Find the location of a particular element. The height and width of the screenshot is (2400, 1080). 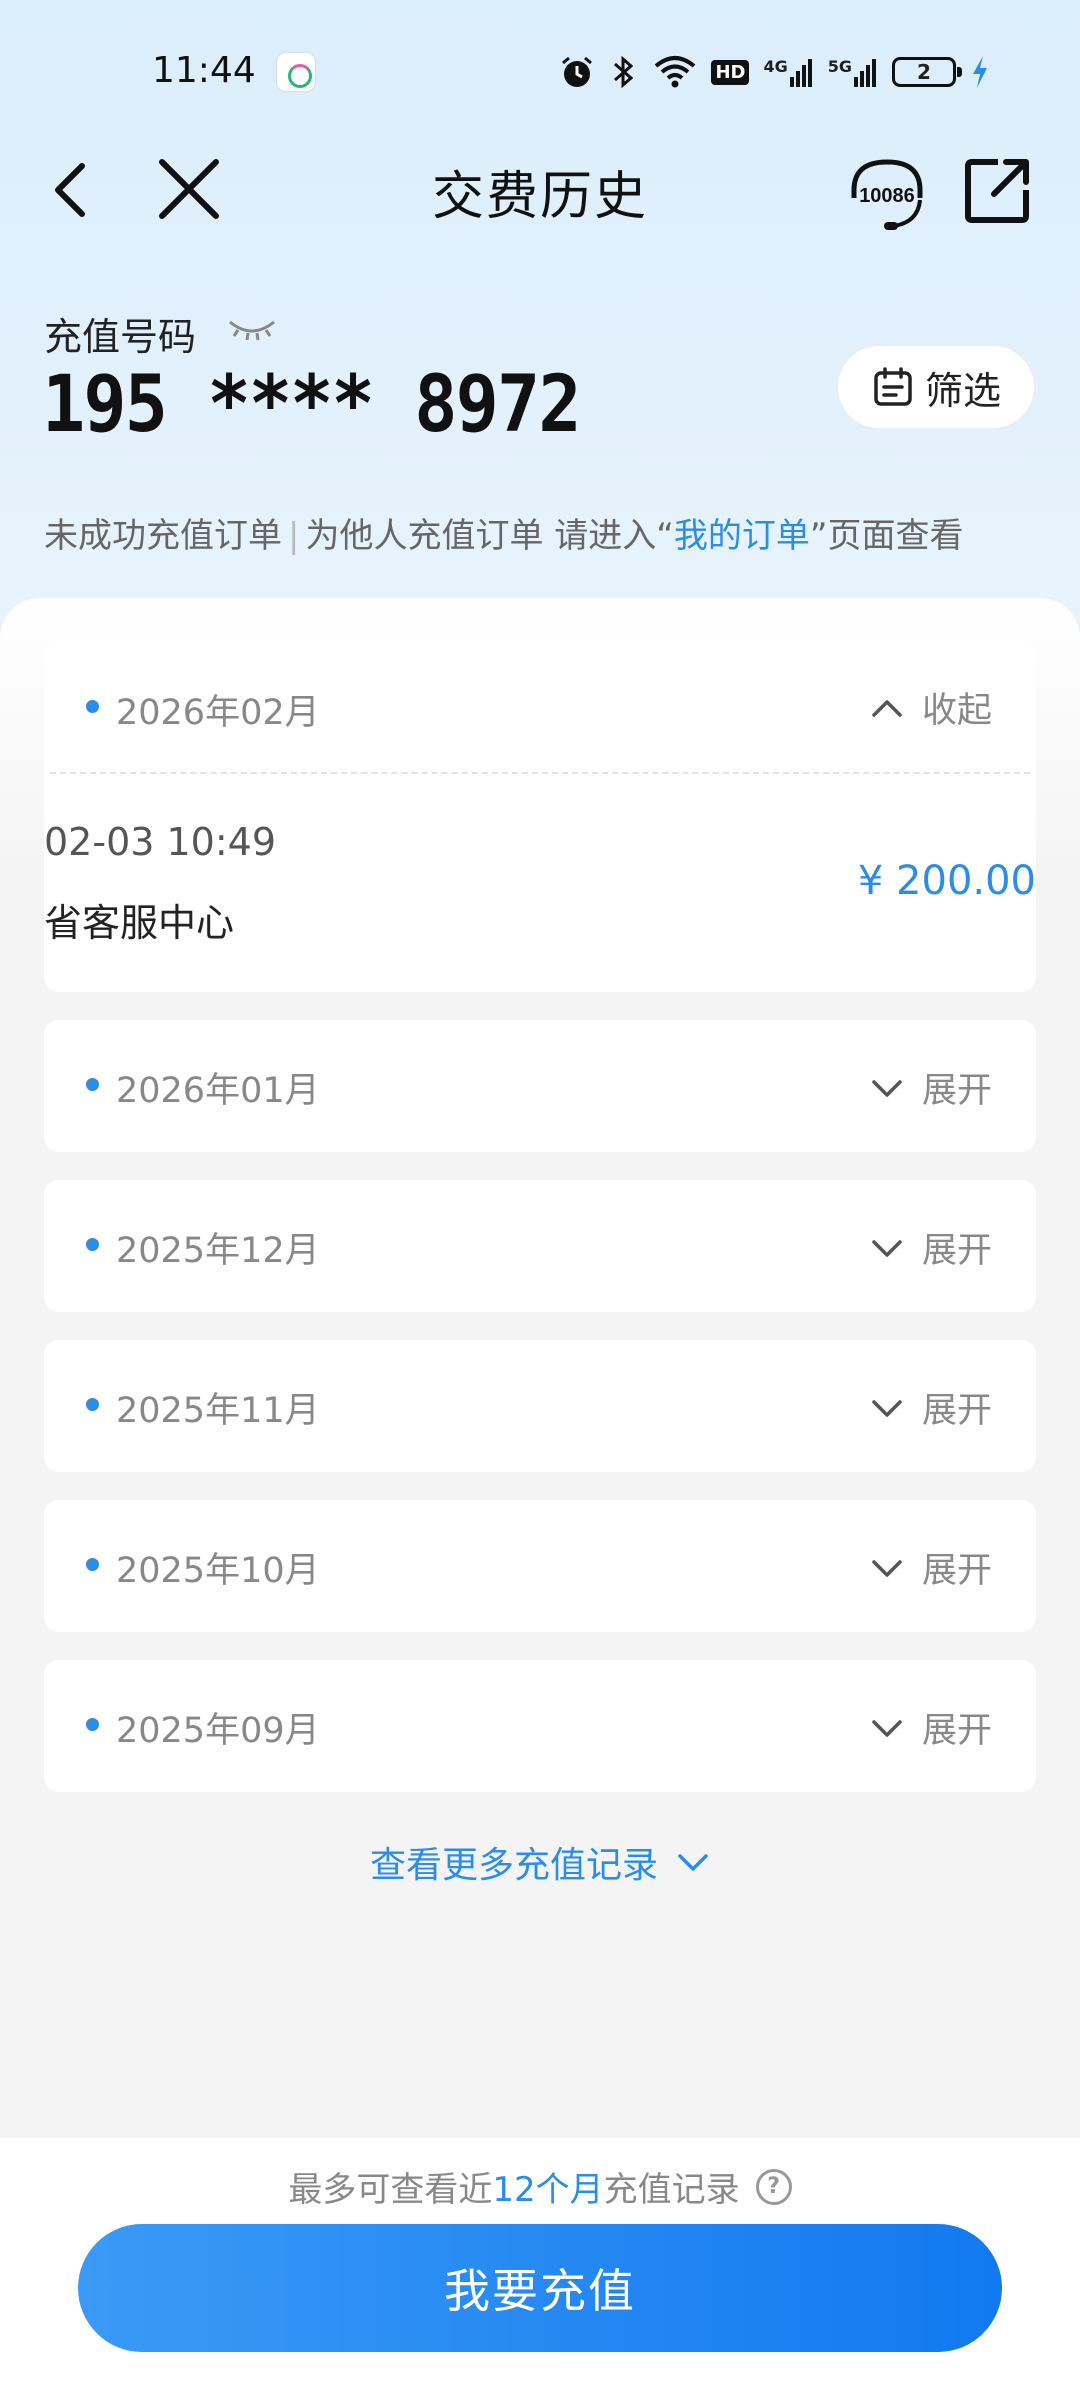

notice-text-1: 未成功充值订单 is located at coordinates (163, 536).